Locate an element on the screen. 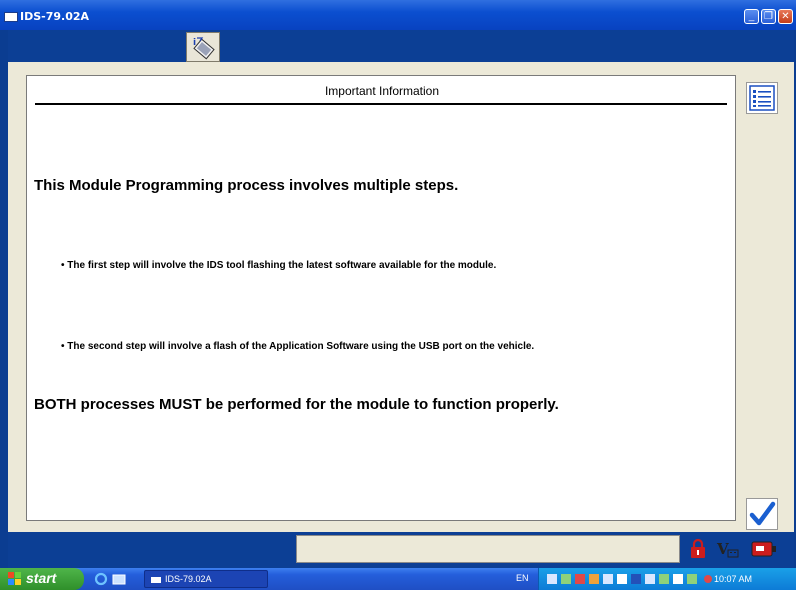 The width and height of the screenshot is (796, 590). window-icon is located at coordinates (156, 580).